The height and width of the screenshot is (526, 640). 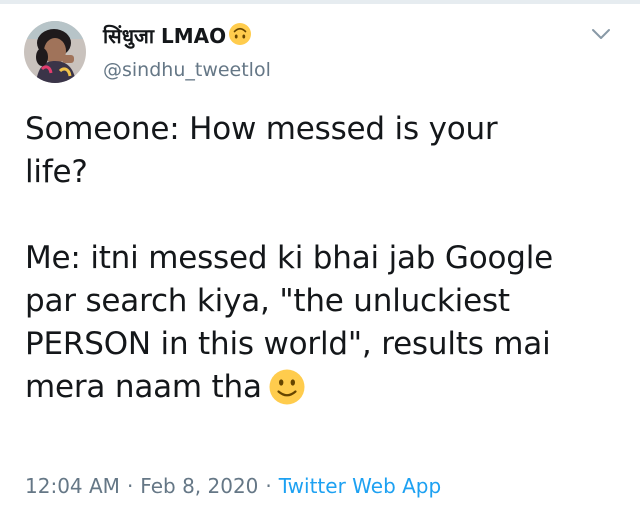 I want to click on tweet-text-line: life?, so click(x=56, y=172).